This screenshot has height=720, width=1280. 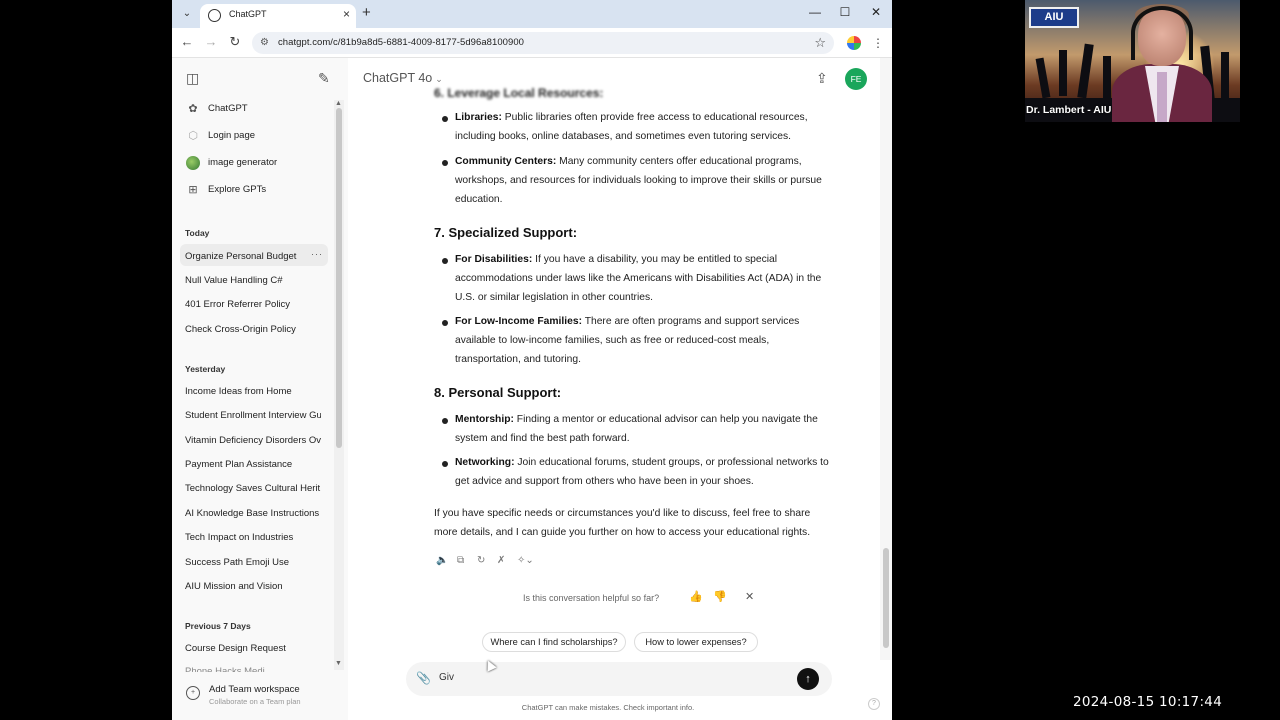 I want to click on history-item: Tech Impact on Industries, so click(x=253, y=537).